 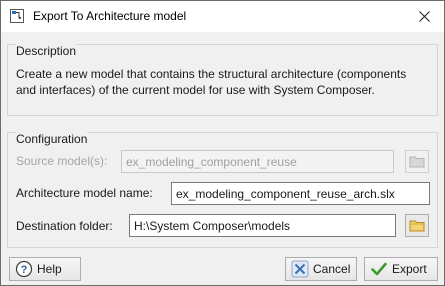 What do you see at coordinates (257, 161) in the screenshot?
I see `source-model-field` at bounding box center [257, 161].